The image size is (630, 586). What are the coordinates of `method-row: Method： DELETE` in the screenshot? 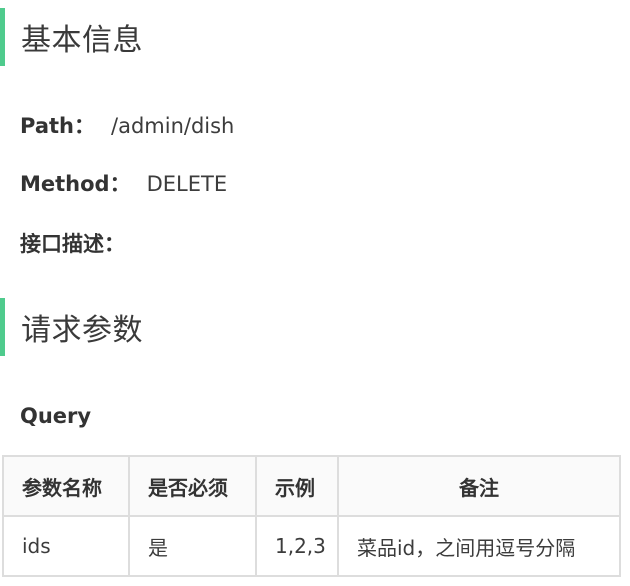 It's located at (123, 183).